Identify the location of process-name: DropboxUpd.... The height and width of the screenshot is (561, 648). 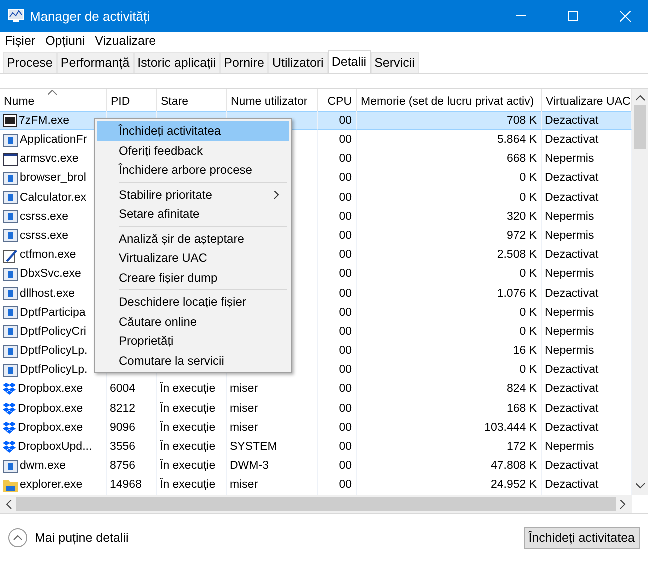
(55, 447).